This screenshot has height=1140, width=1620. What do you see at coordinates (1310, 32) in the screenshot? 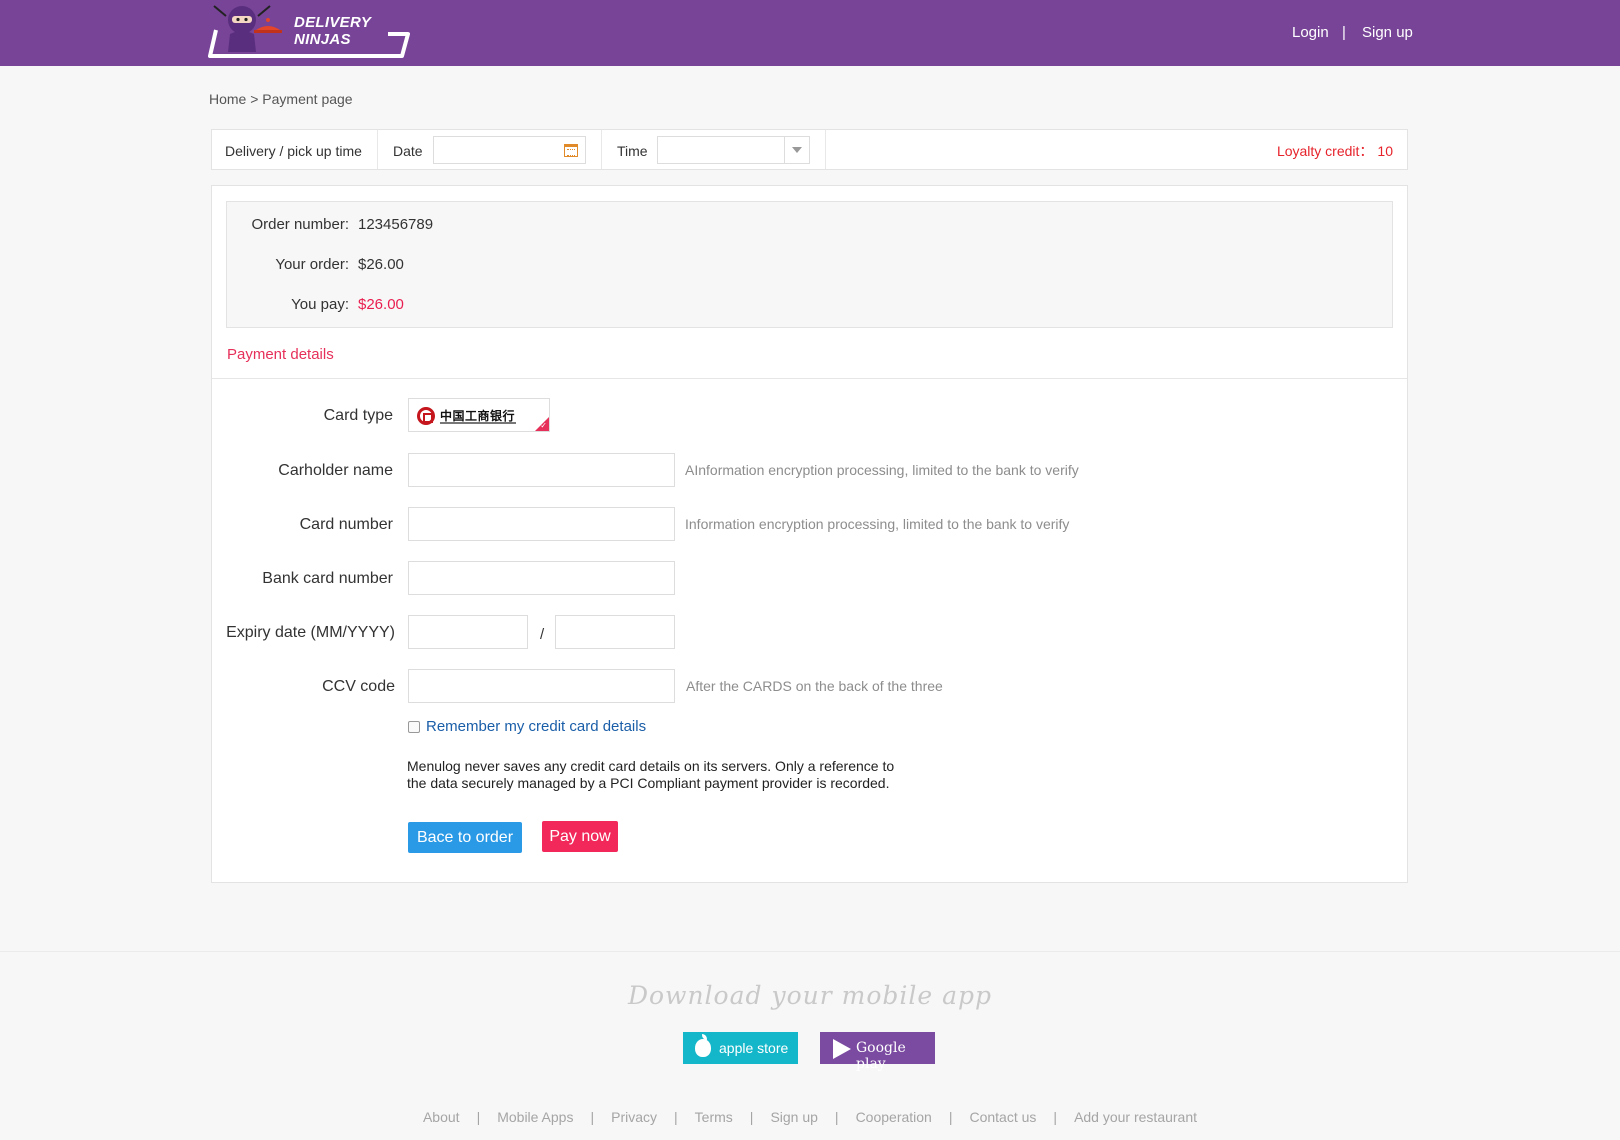
I see `login-link: Login` at bounding box center [1310, 32].